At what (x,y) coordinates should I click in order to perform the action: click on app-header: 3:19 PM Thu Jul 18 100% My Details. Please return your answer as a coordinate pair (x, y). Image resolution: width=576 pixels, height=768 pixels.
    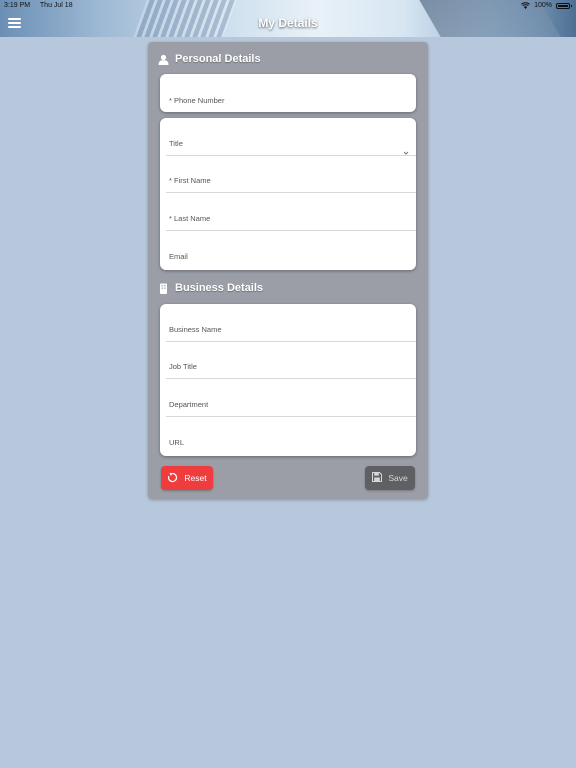
    Looking at the image, I should click on (288, 18).